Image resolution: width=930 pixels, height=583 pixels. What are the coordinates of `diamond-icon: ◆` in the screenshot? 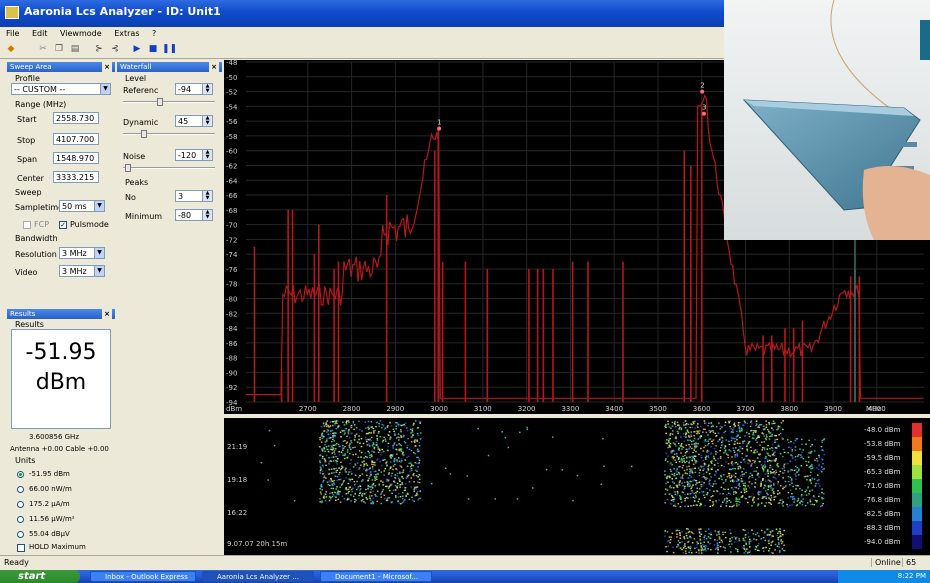 It's located at (11, 49).